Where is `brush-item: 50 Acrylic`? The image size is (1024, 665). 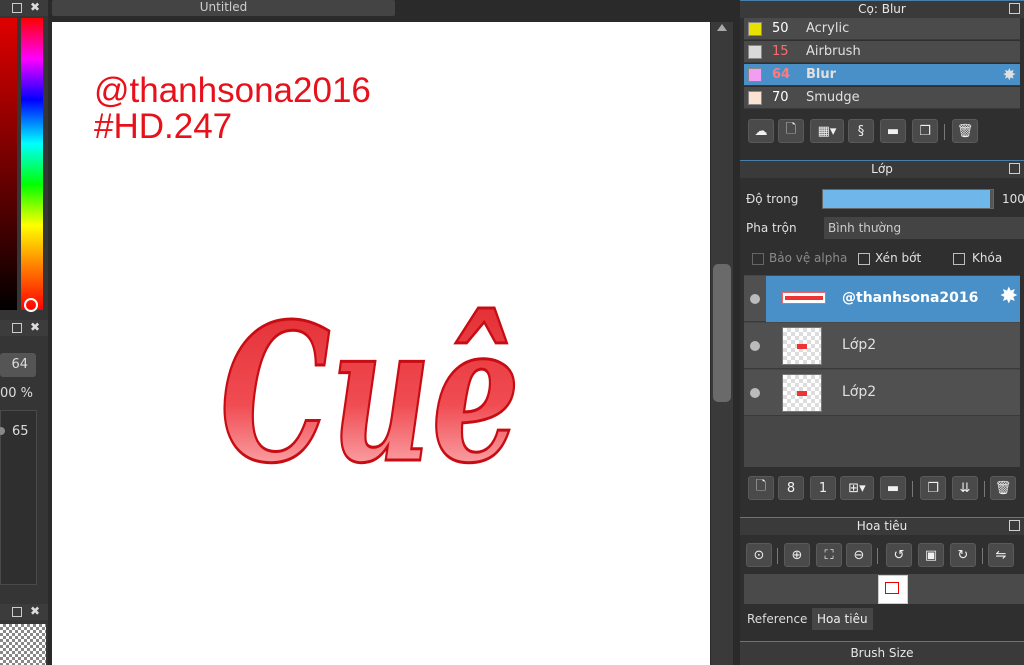 brush-item: 50 Acrylic is located at coordinates (882, 29).